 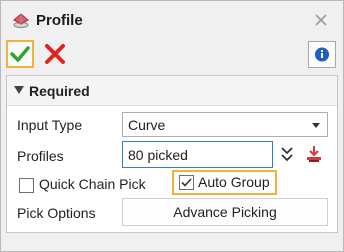 What do you see at coordinates (172, 20) in the screenshot?
I see `title-bar: Profile` at bounding box center [172, 20].